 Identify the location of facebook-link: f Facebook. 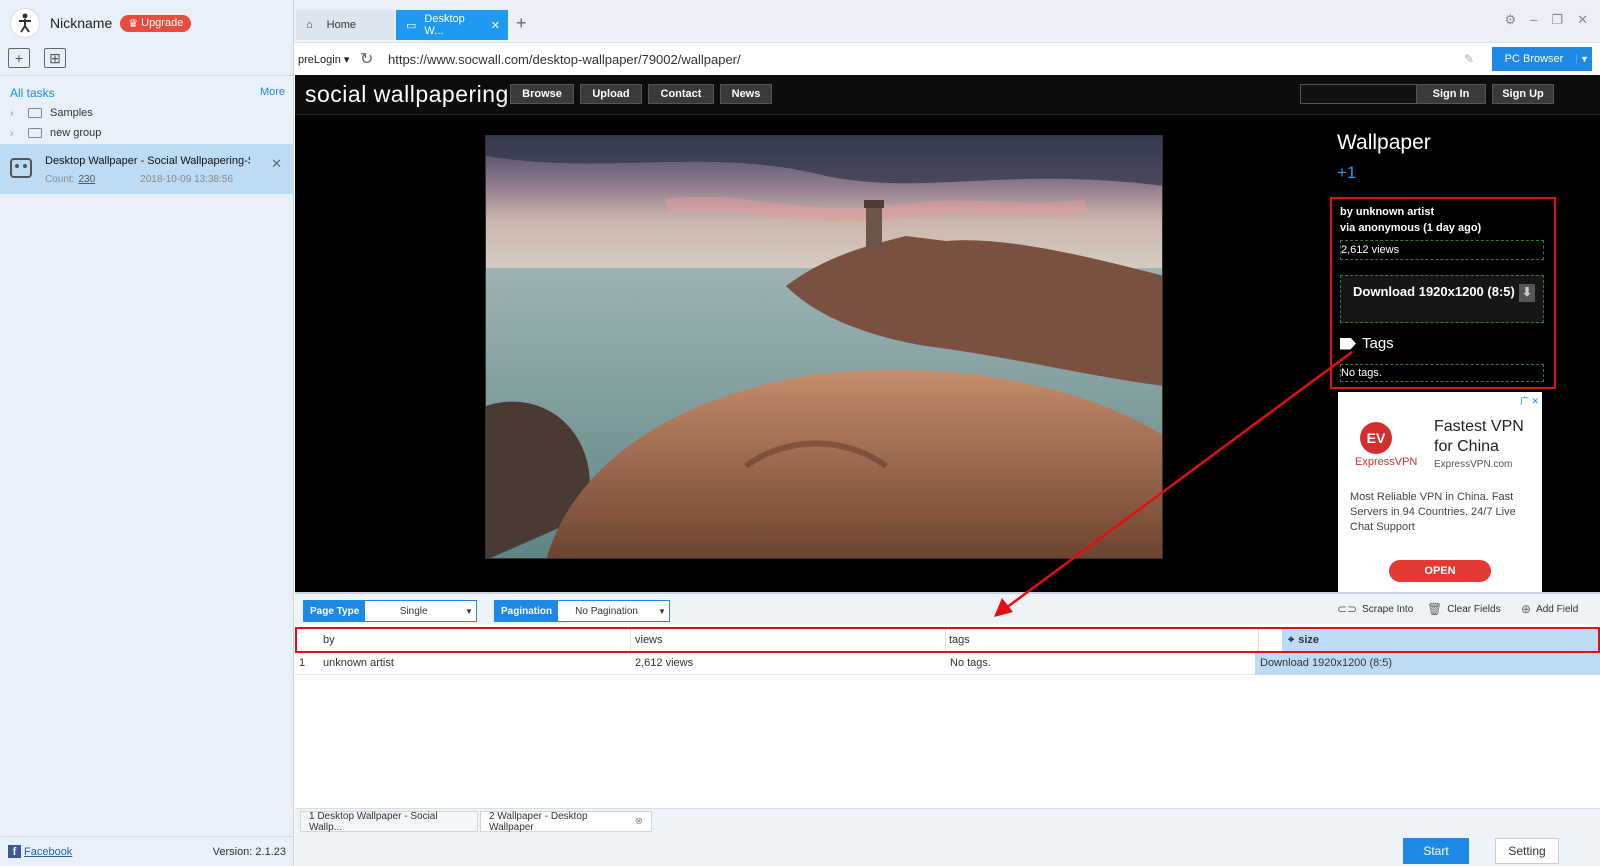
(40, 851).